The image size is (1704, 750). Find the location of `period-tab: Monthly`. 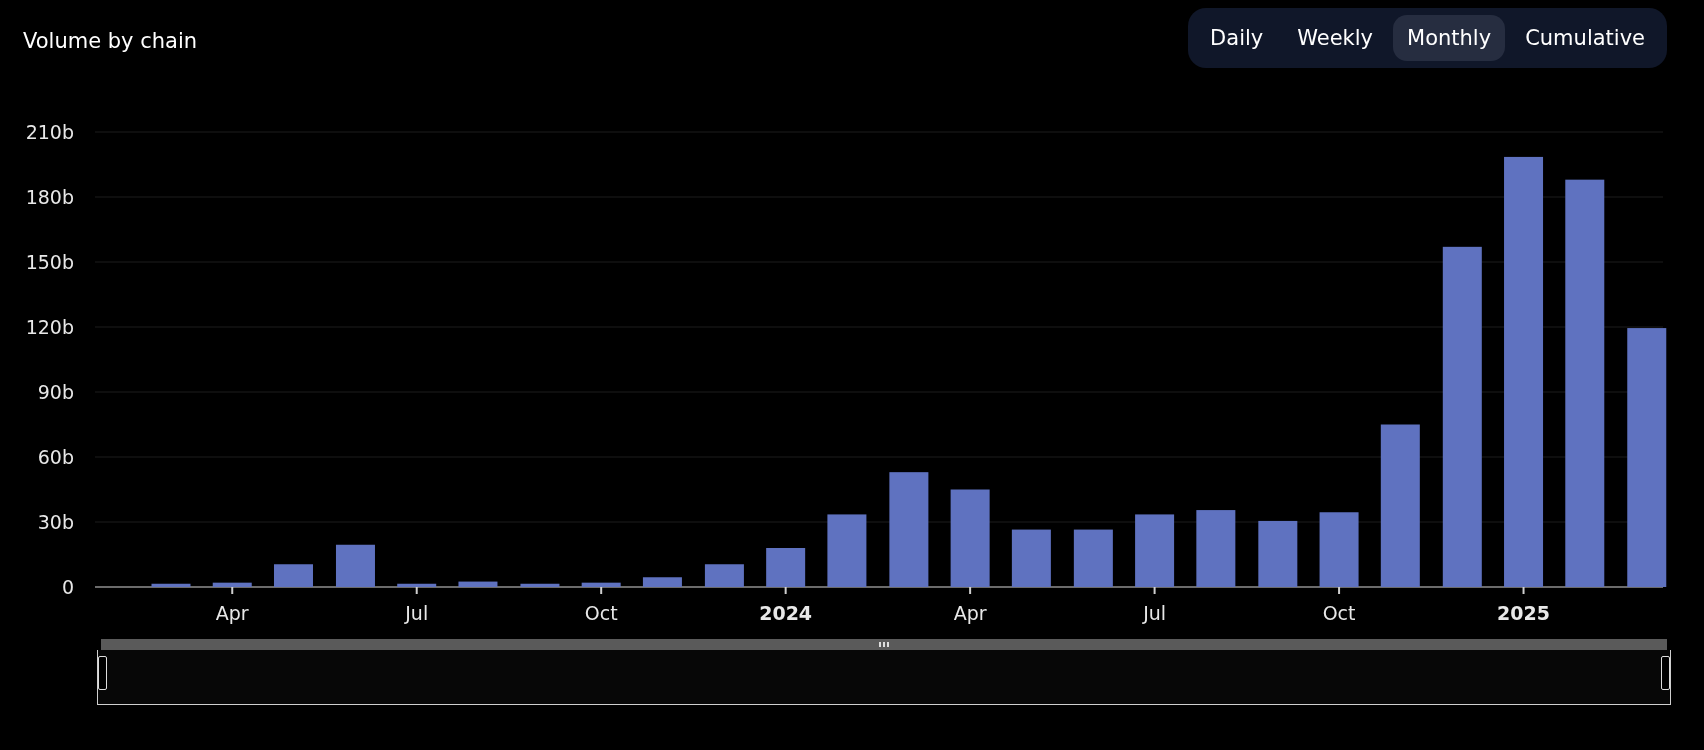

period-tab: Monthly is located at coordinates (1449, 38).